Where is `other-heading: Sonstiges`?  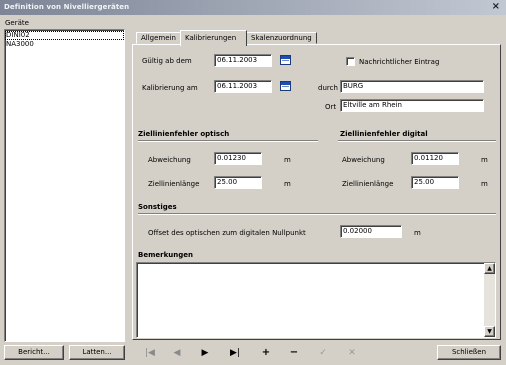
other-heading: Sonstiges is located at coordinates (157, 207).